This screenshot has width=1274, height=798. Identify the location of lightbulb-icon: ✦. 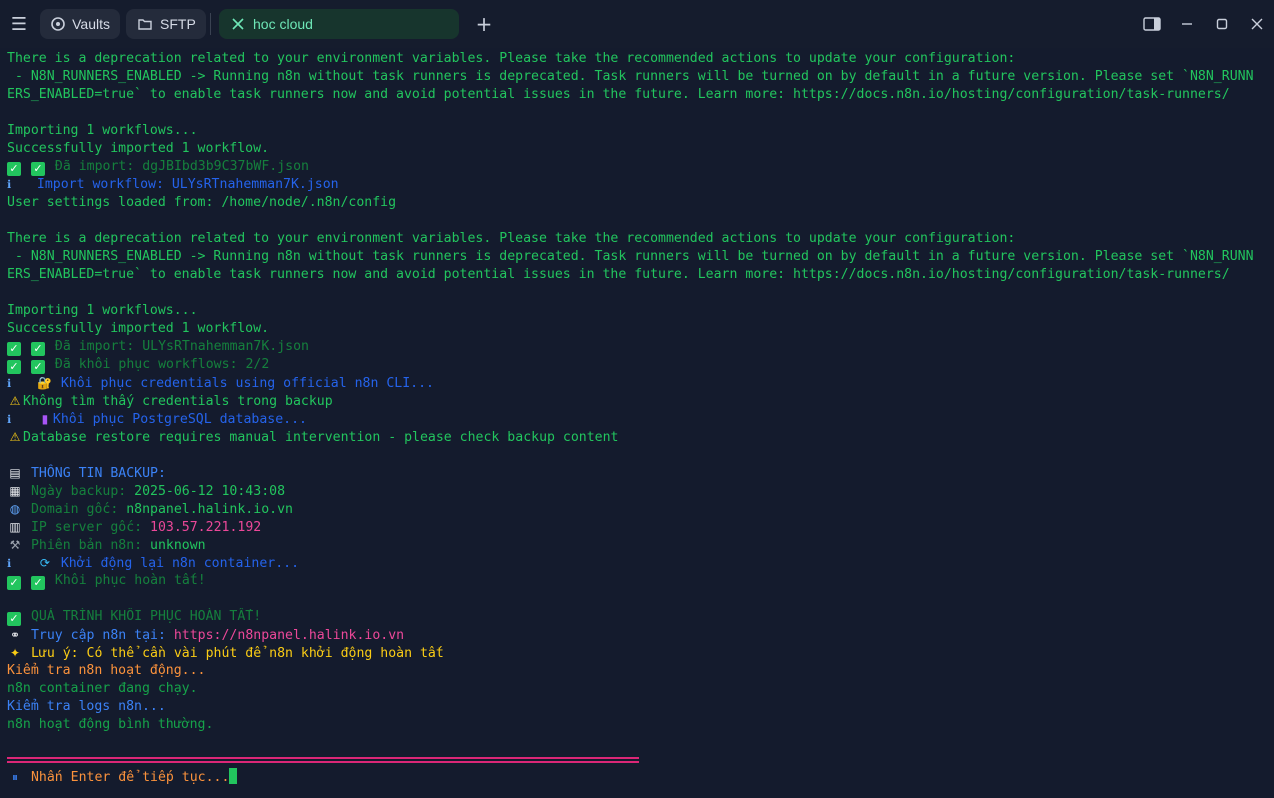
(15, 653).